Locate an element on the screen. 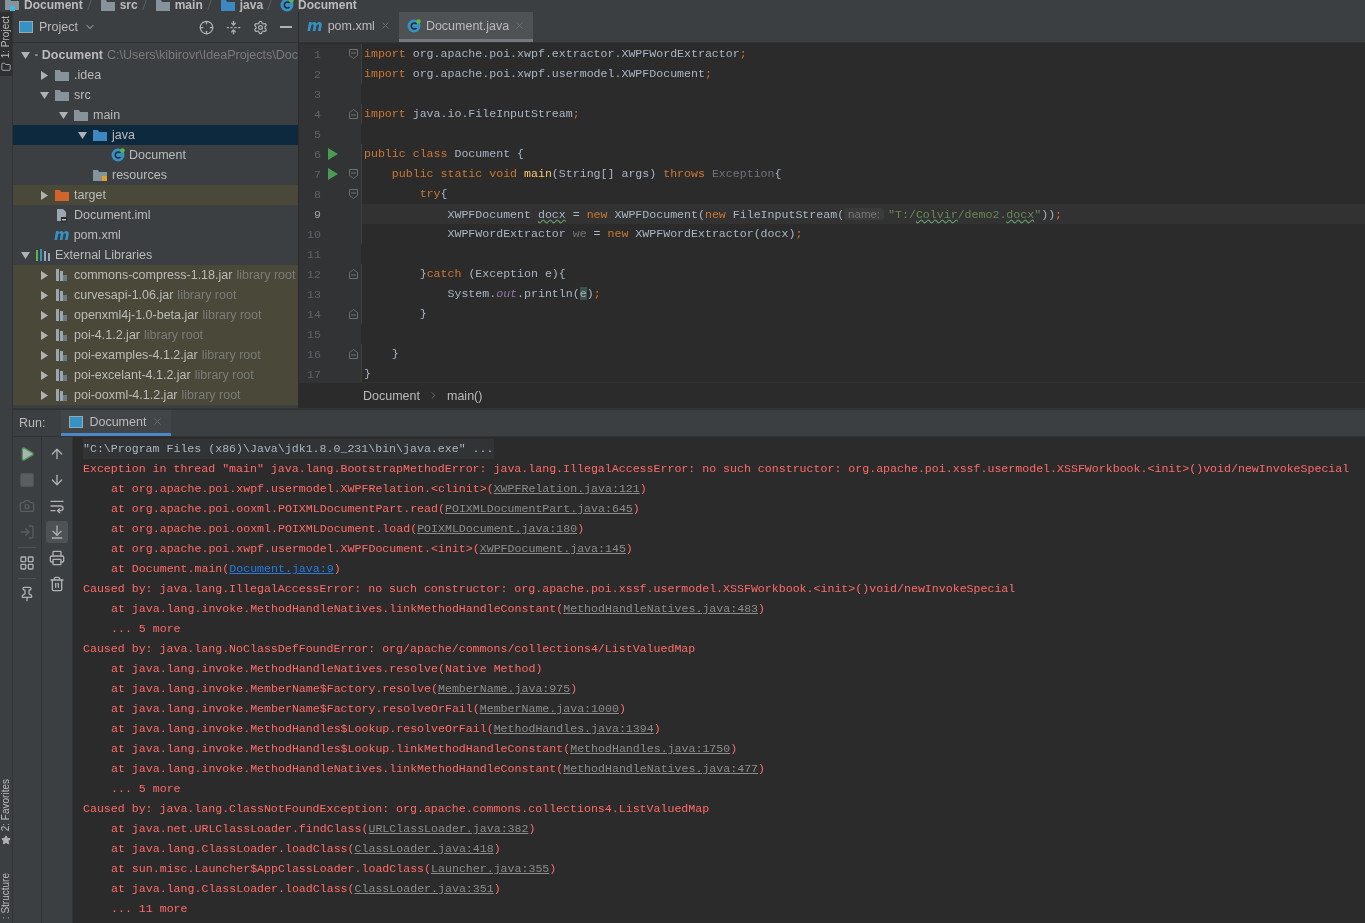 This screenshot has height=923, width=1365. tree-item: Document is located at coordinates (155, 155).